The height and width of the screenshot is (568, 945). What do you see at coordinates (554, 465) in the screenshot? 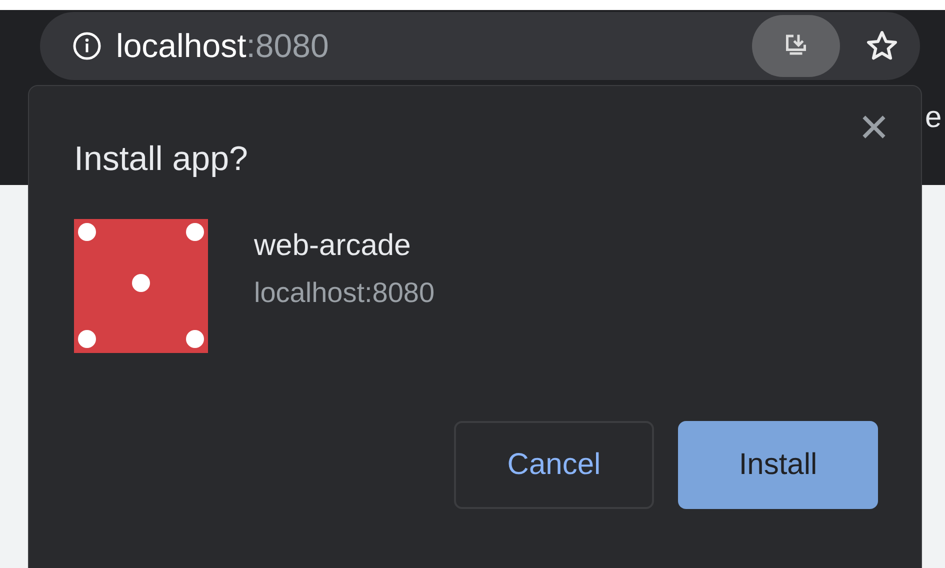
I see `cancel-button: Cancel` at bounding box center [554, 465].